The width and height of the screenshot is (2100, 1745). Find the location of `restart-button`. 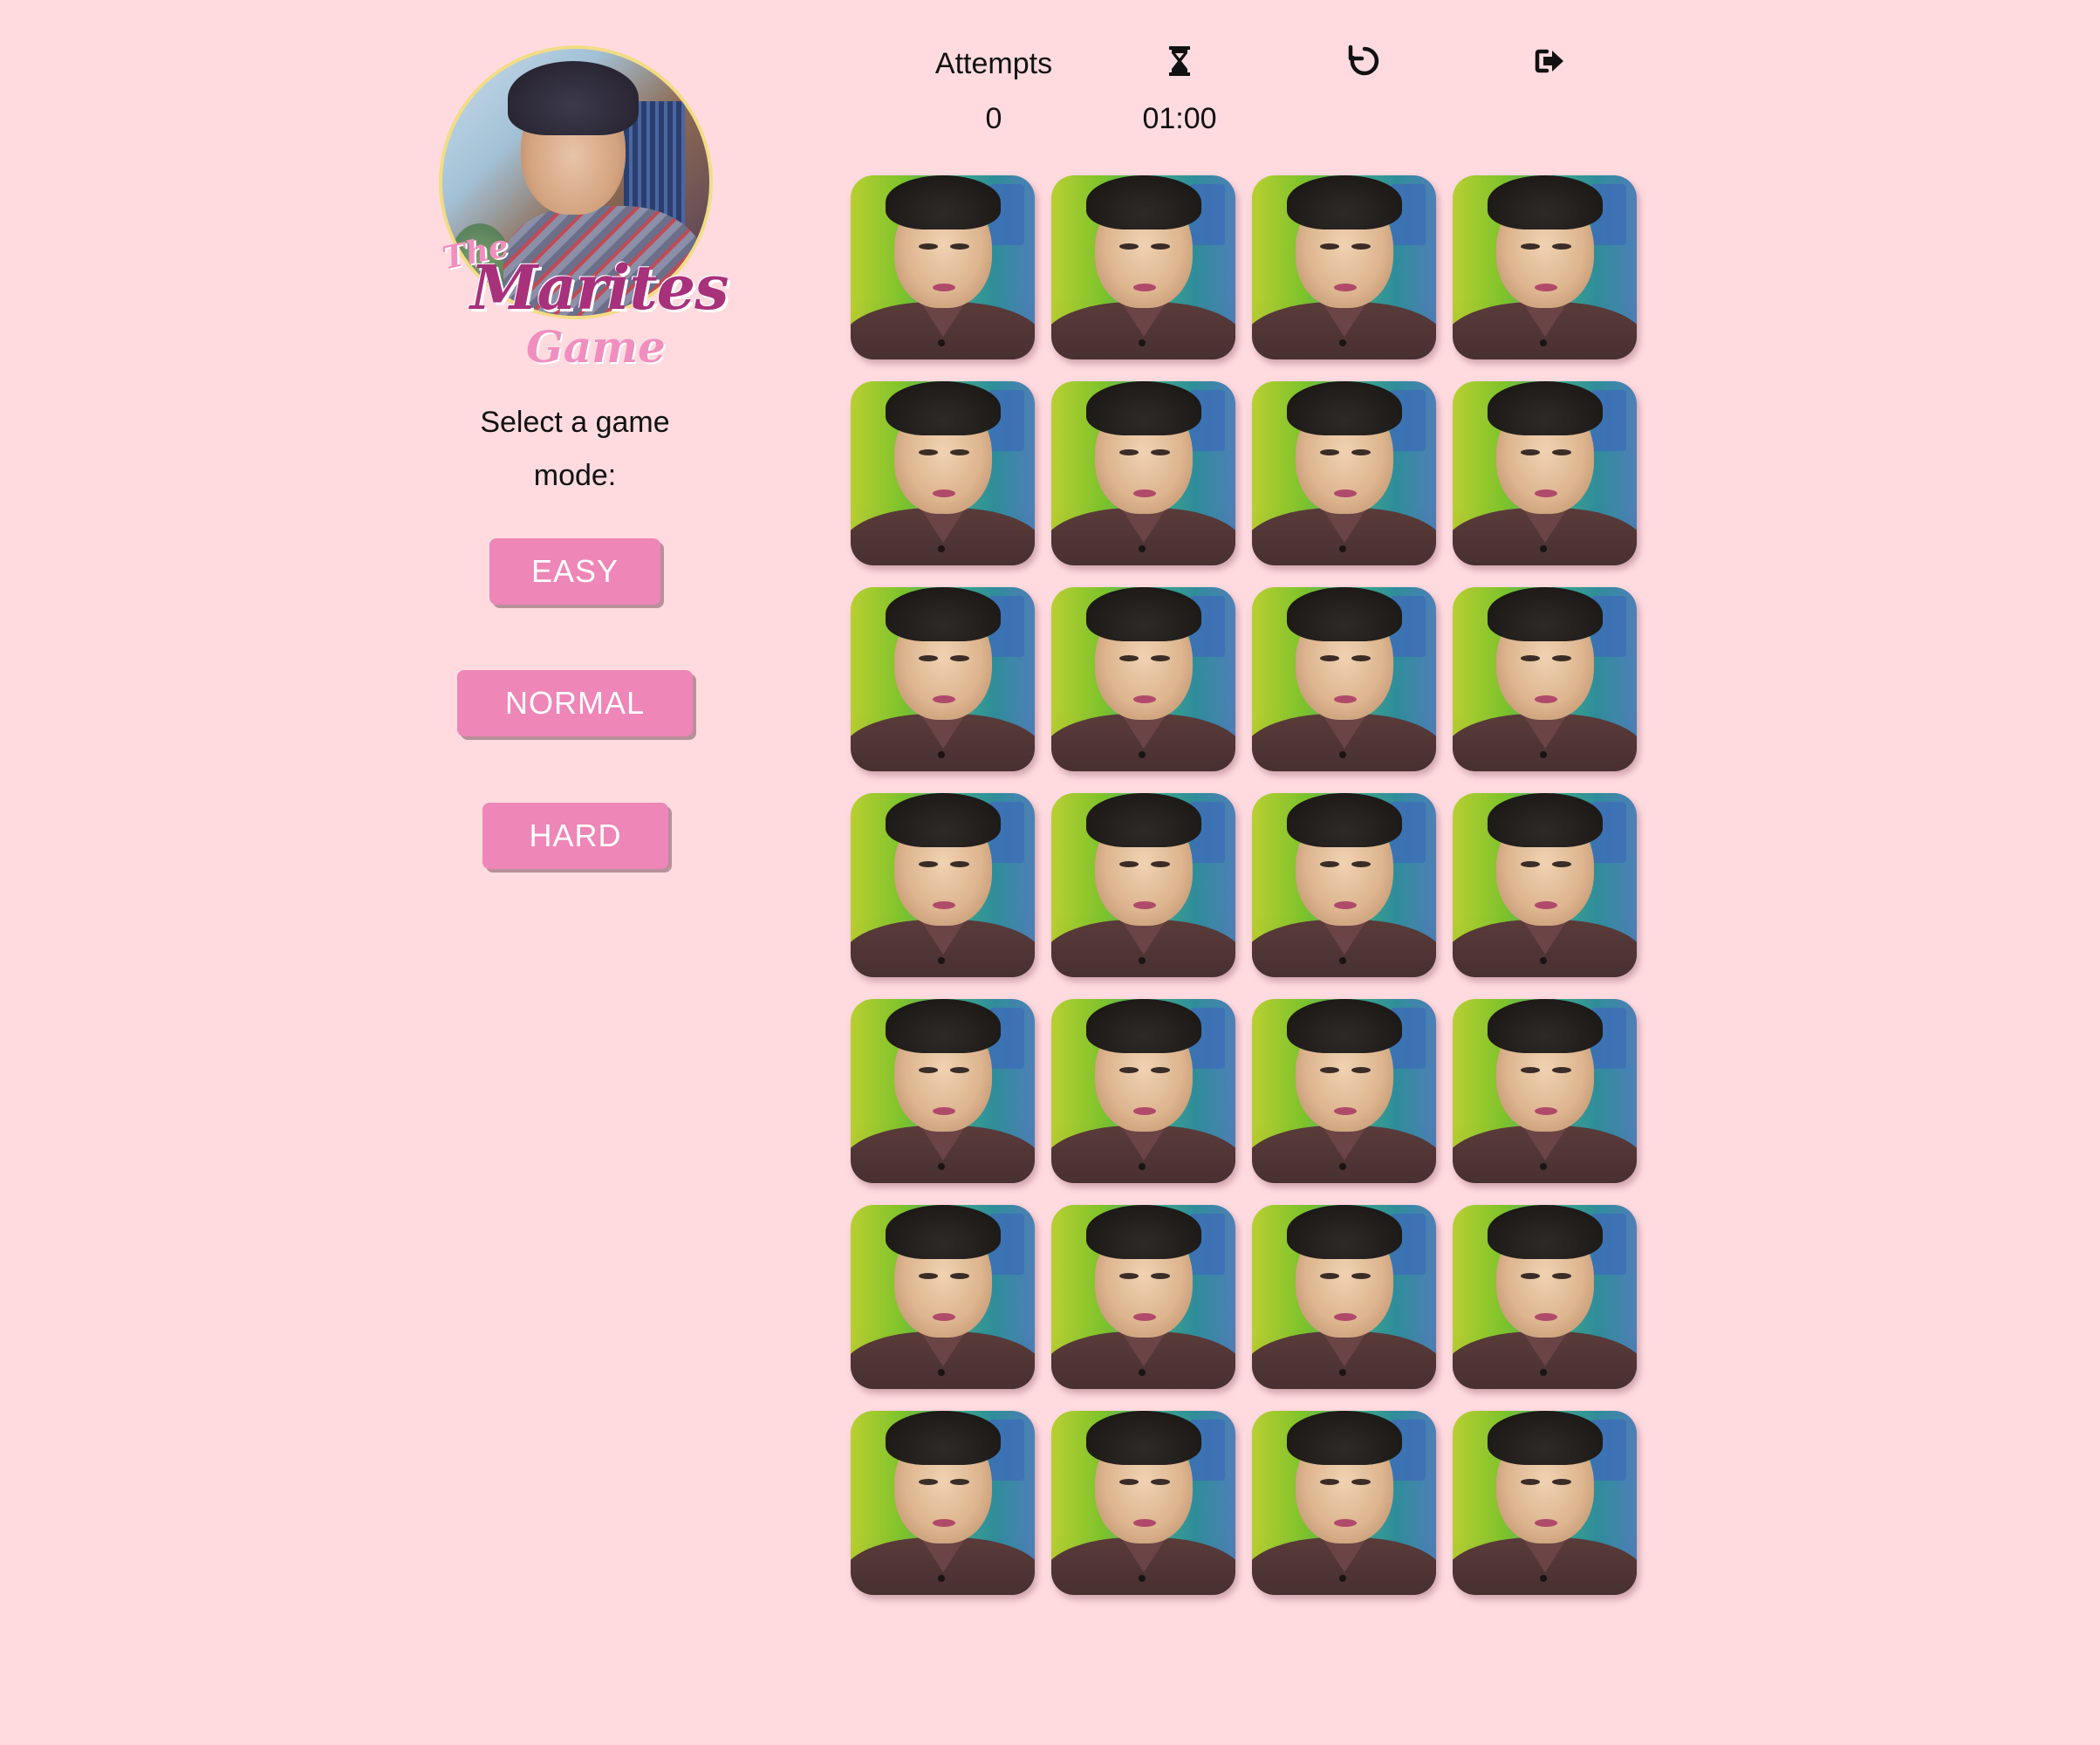

restart-button is located at coordinates (1364, 61).